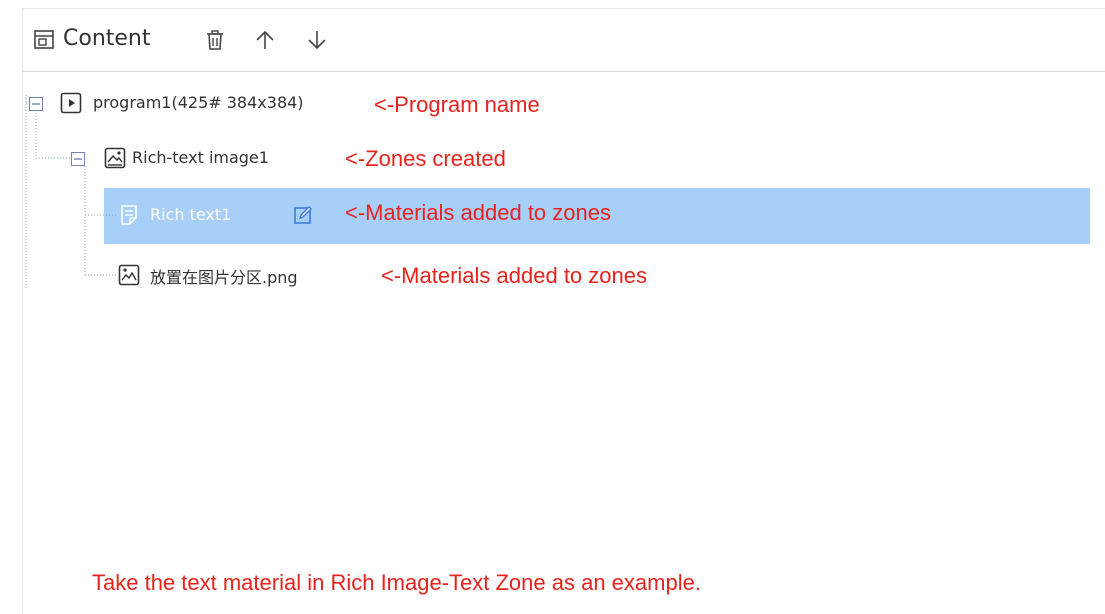  I want to click on annotation-zones-created: <-Zones created, so click(425, 158).